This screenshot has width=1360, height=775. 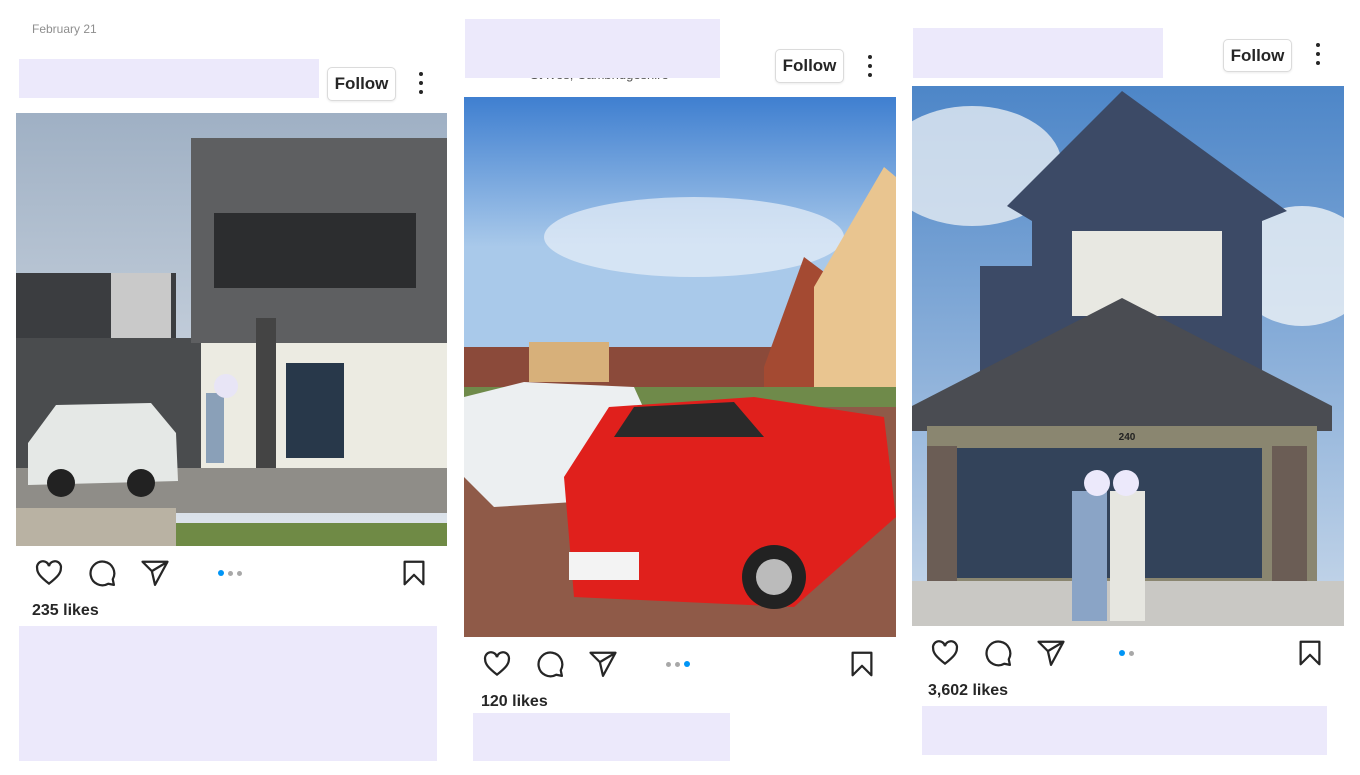 What do you see at coordinates (64, 29) in the screenshot?
I see `post-date: February 21` at bounding box center [64, 29].